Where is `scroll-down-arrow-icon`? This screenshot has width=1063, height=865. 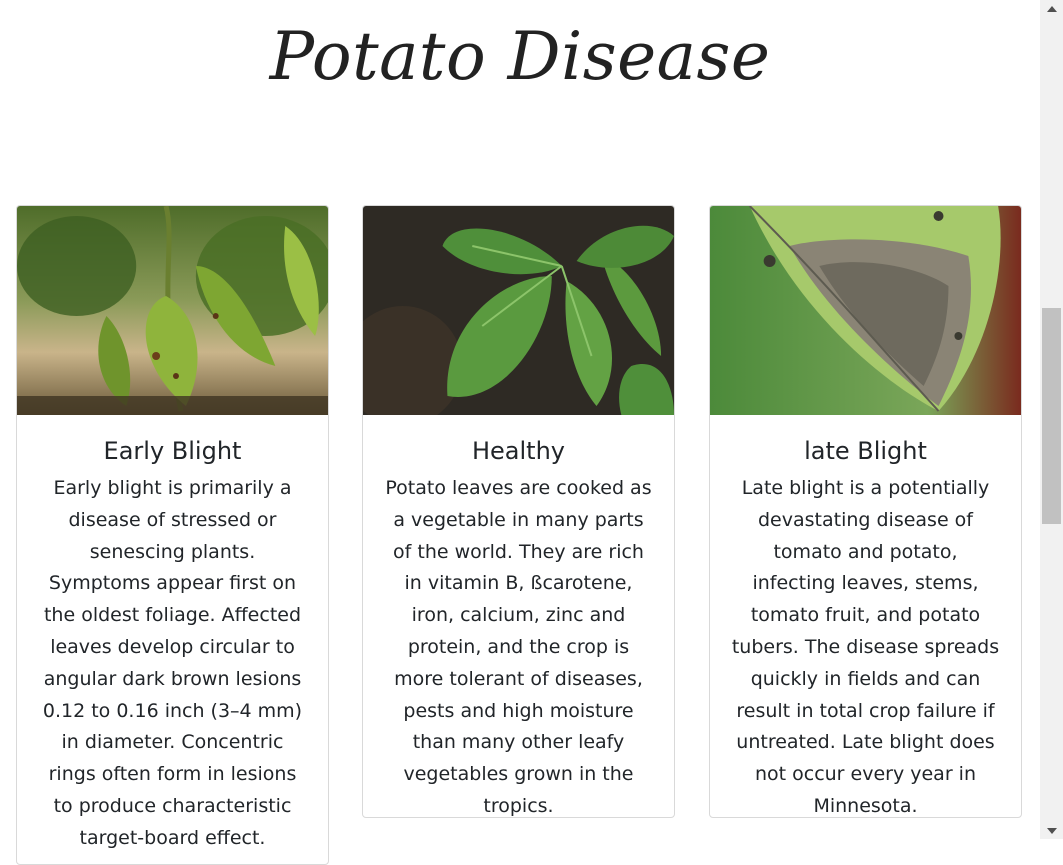 scroll-down-arrow-icon is located at coordinates (1051, 830).